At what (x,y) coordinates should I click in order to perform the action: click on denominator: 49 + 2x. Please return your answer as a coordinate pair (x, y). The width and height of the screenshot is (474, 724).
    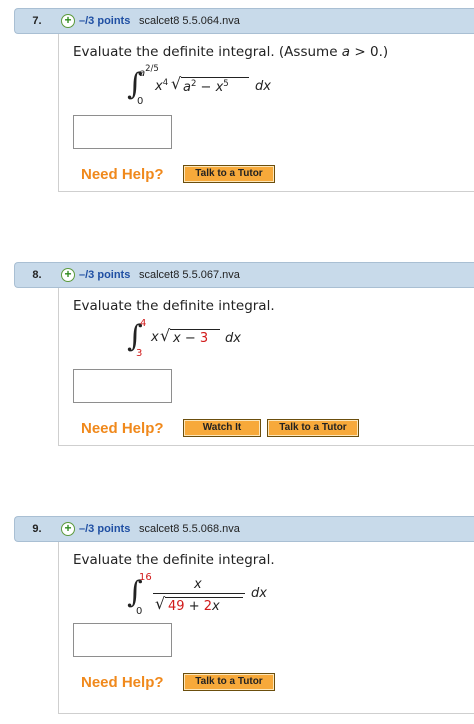
    Looking at the image, I should click on (194, 606).